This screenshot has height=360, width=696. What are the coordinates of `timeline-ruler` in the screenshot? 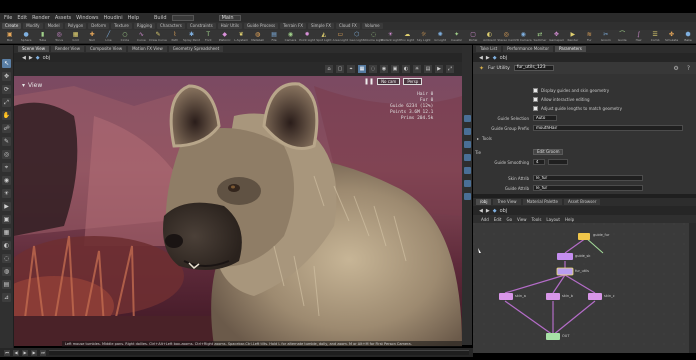 It's located at (259, 352).